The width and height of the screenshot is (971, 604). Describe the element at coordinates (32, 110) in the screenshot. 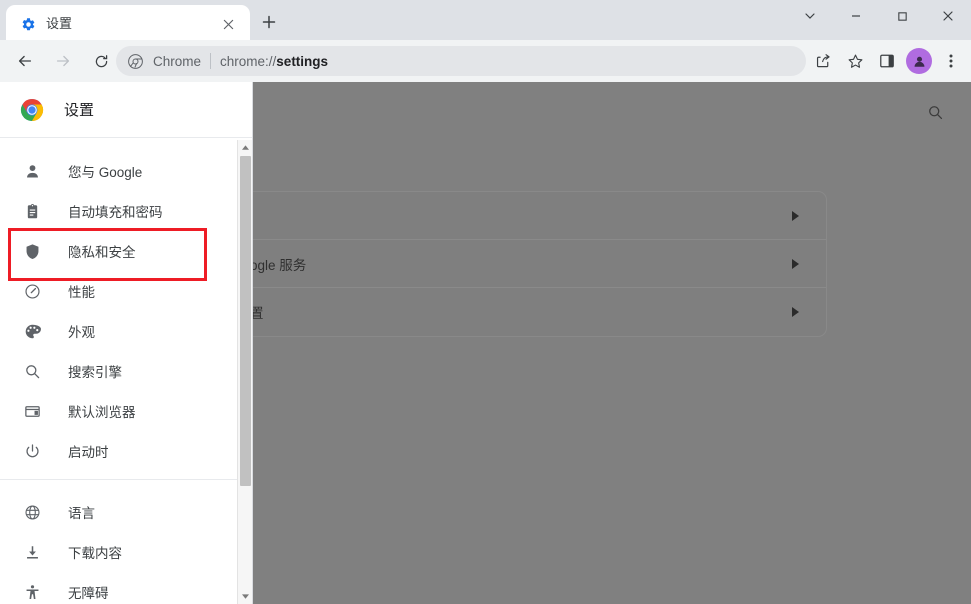

I see `chrome-logo-icon` at that location.